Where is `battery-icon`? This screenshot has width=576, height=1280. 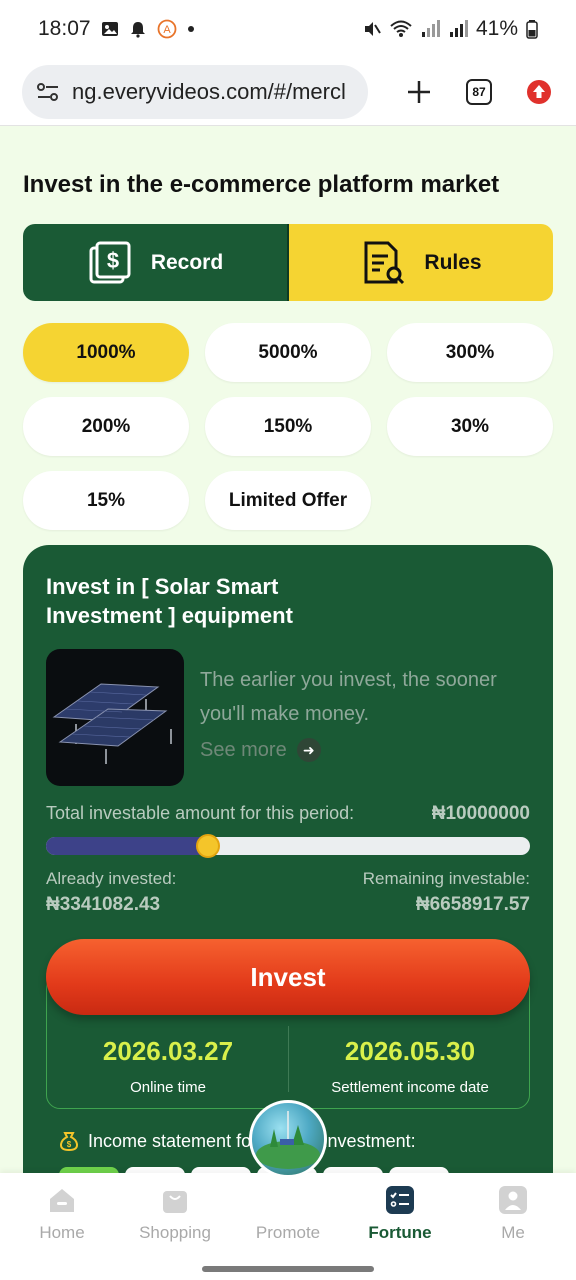 battery-icon is located at coordinates (532, 29).